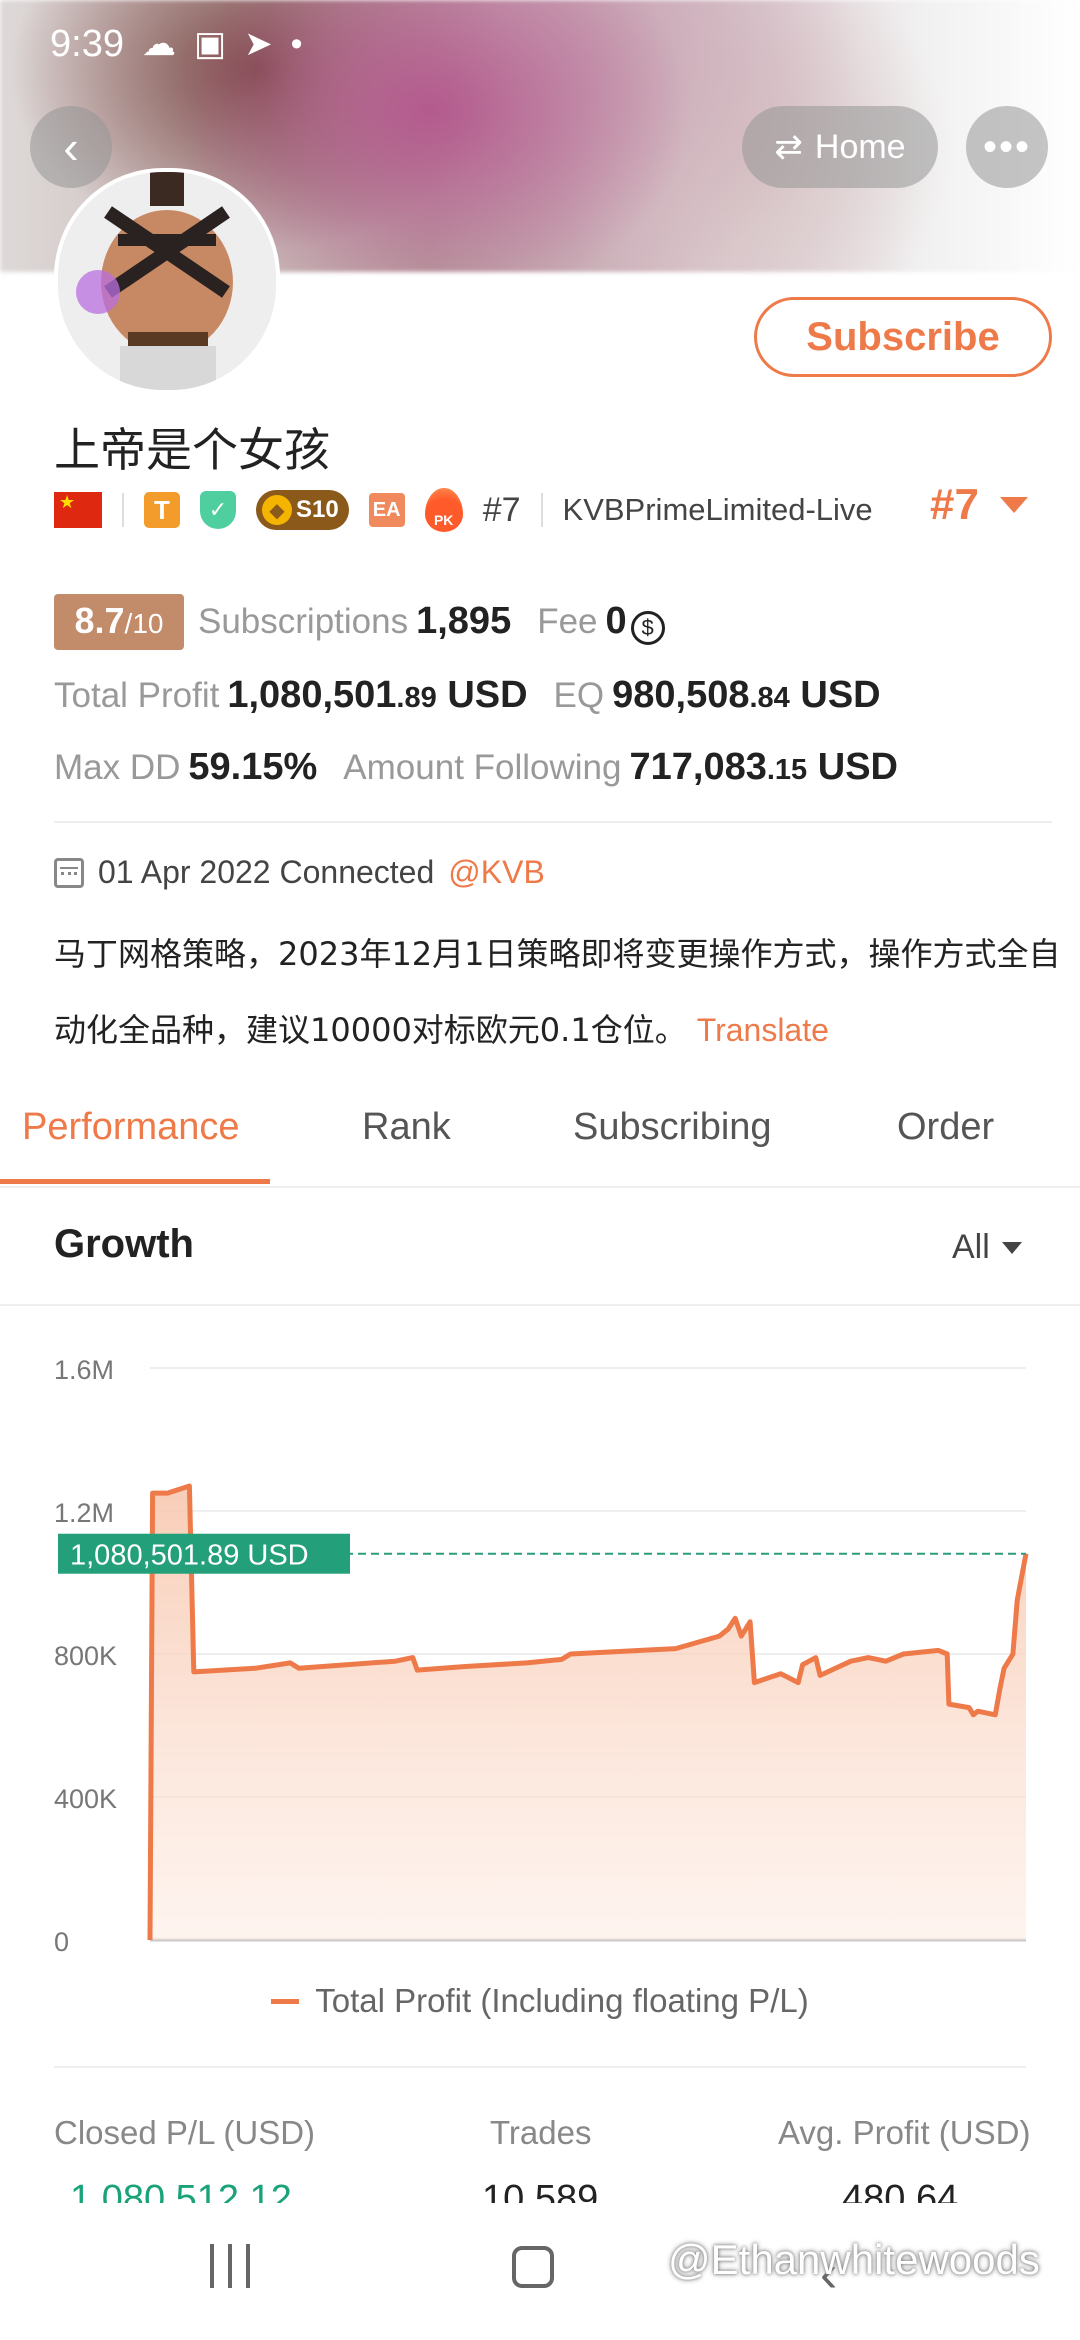  What do you see at coordinates (162, 510) in the screenshot?
I see `tier-badge: T` at bounding box center [162, 510].